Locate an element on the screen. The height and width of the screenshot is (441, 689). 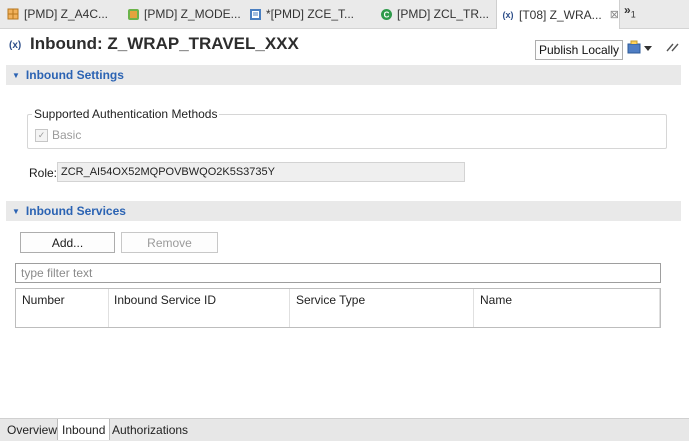
filter-input is located at coordinates (340, 273).